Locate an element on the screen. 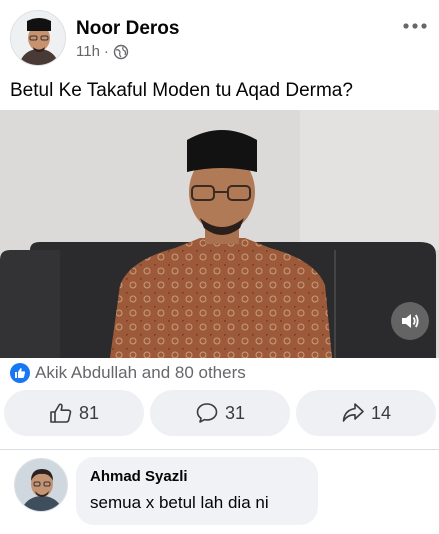 This screenshot has height=534, width=439. like-reaction-icon is located at coordinates (20, 373).